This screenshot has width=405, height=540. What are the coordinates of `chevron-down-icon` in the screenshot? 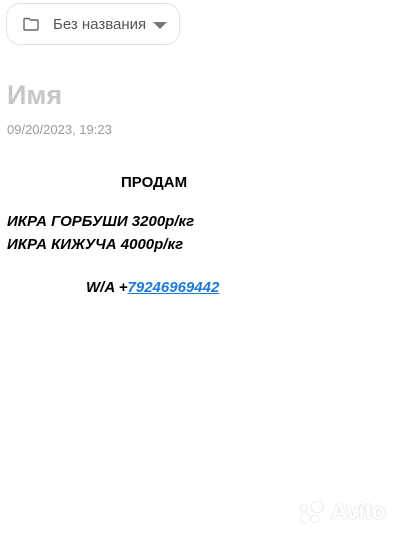 It's located at (160, 25).